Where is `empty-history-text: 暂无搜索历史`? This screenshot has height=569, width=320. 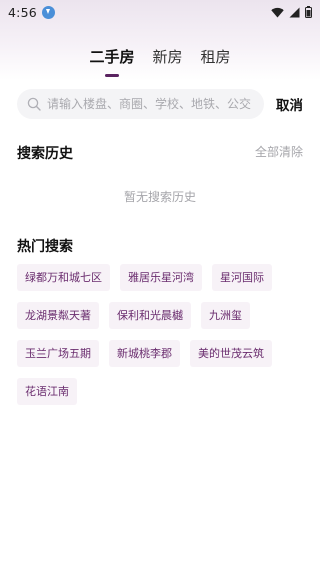
empty-history-text: 暂无搜索历史 is located at coordinates (159, 197).